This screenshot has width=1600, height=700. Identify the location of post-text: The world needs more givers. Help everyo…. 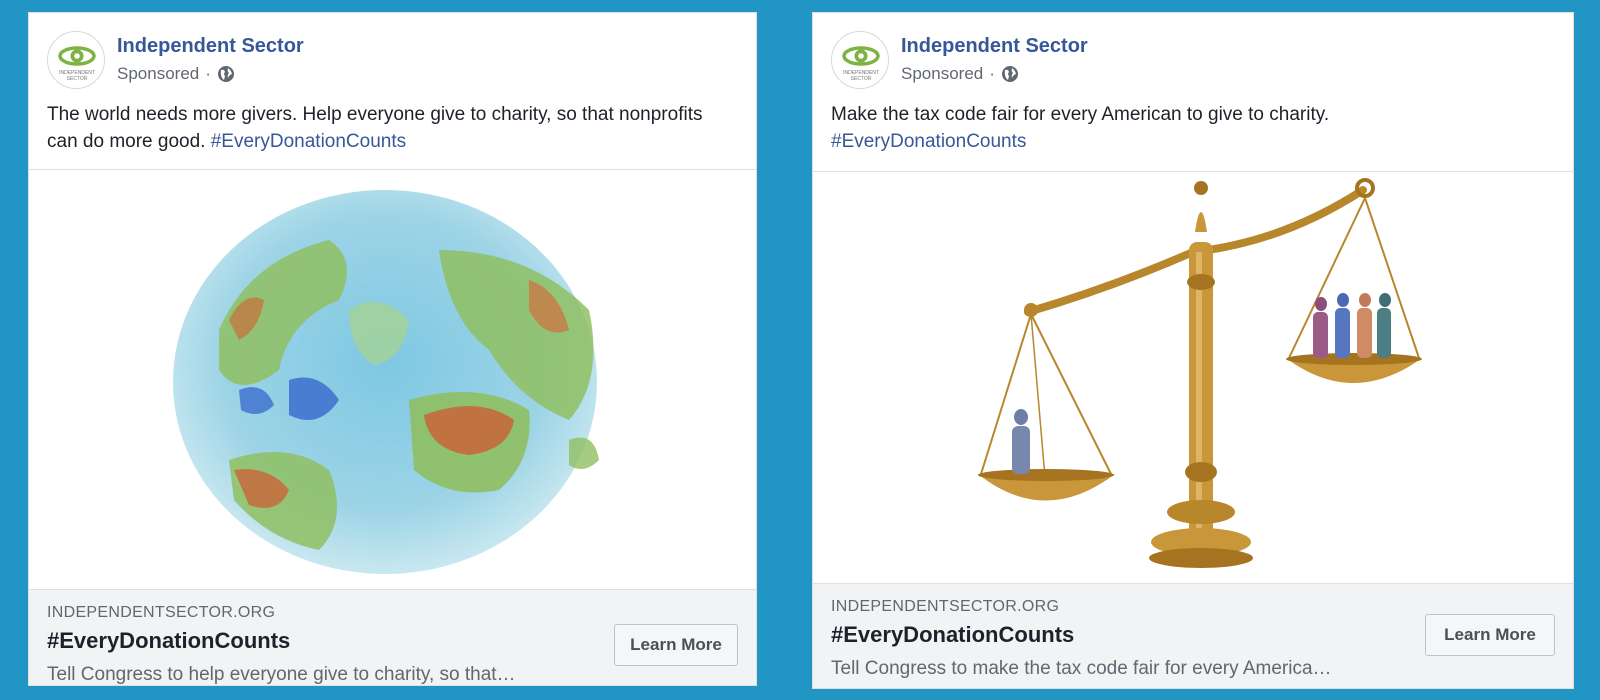
(392, 128).